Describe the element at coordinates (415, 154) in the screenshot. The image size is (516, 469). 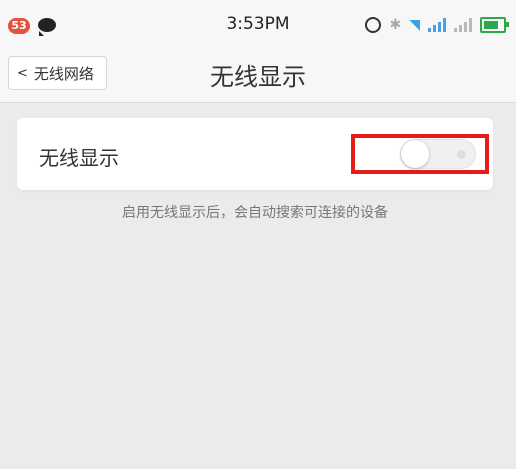
I see `toggle-knob` at that location.